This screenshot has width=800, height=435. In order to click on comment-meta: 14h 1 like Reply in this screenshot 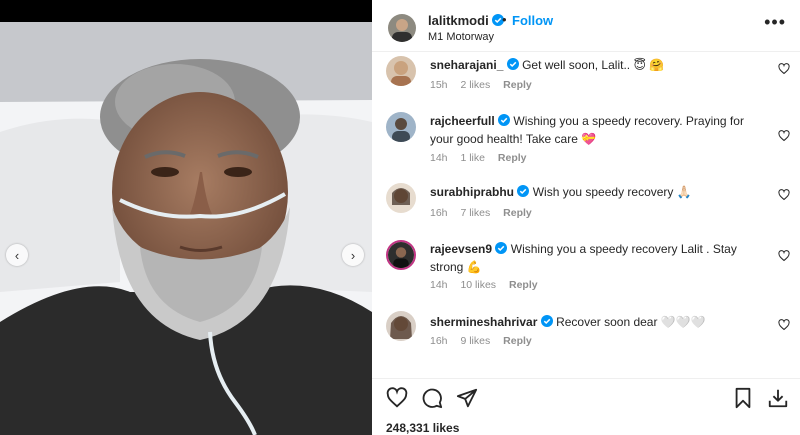, I will do `click(483, 158)`.